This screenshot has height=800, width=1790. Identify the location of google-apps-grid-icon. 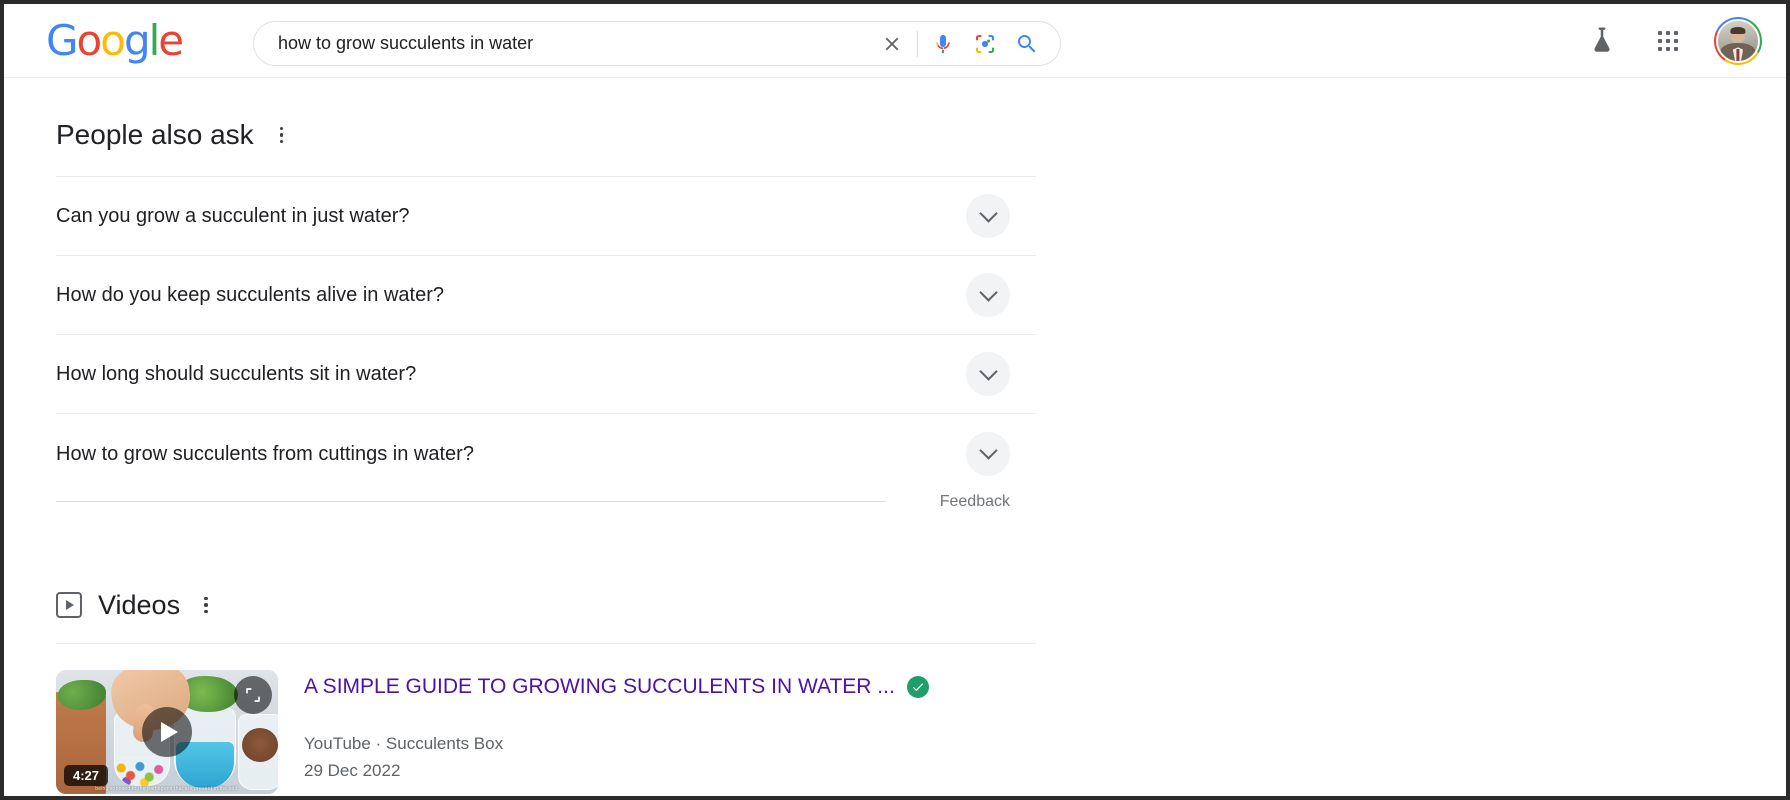
(1668, 41).